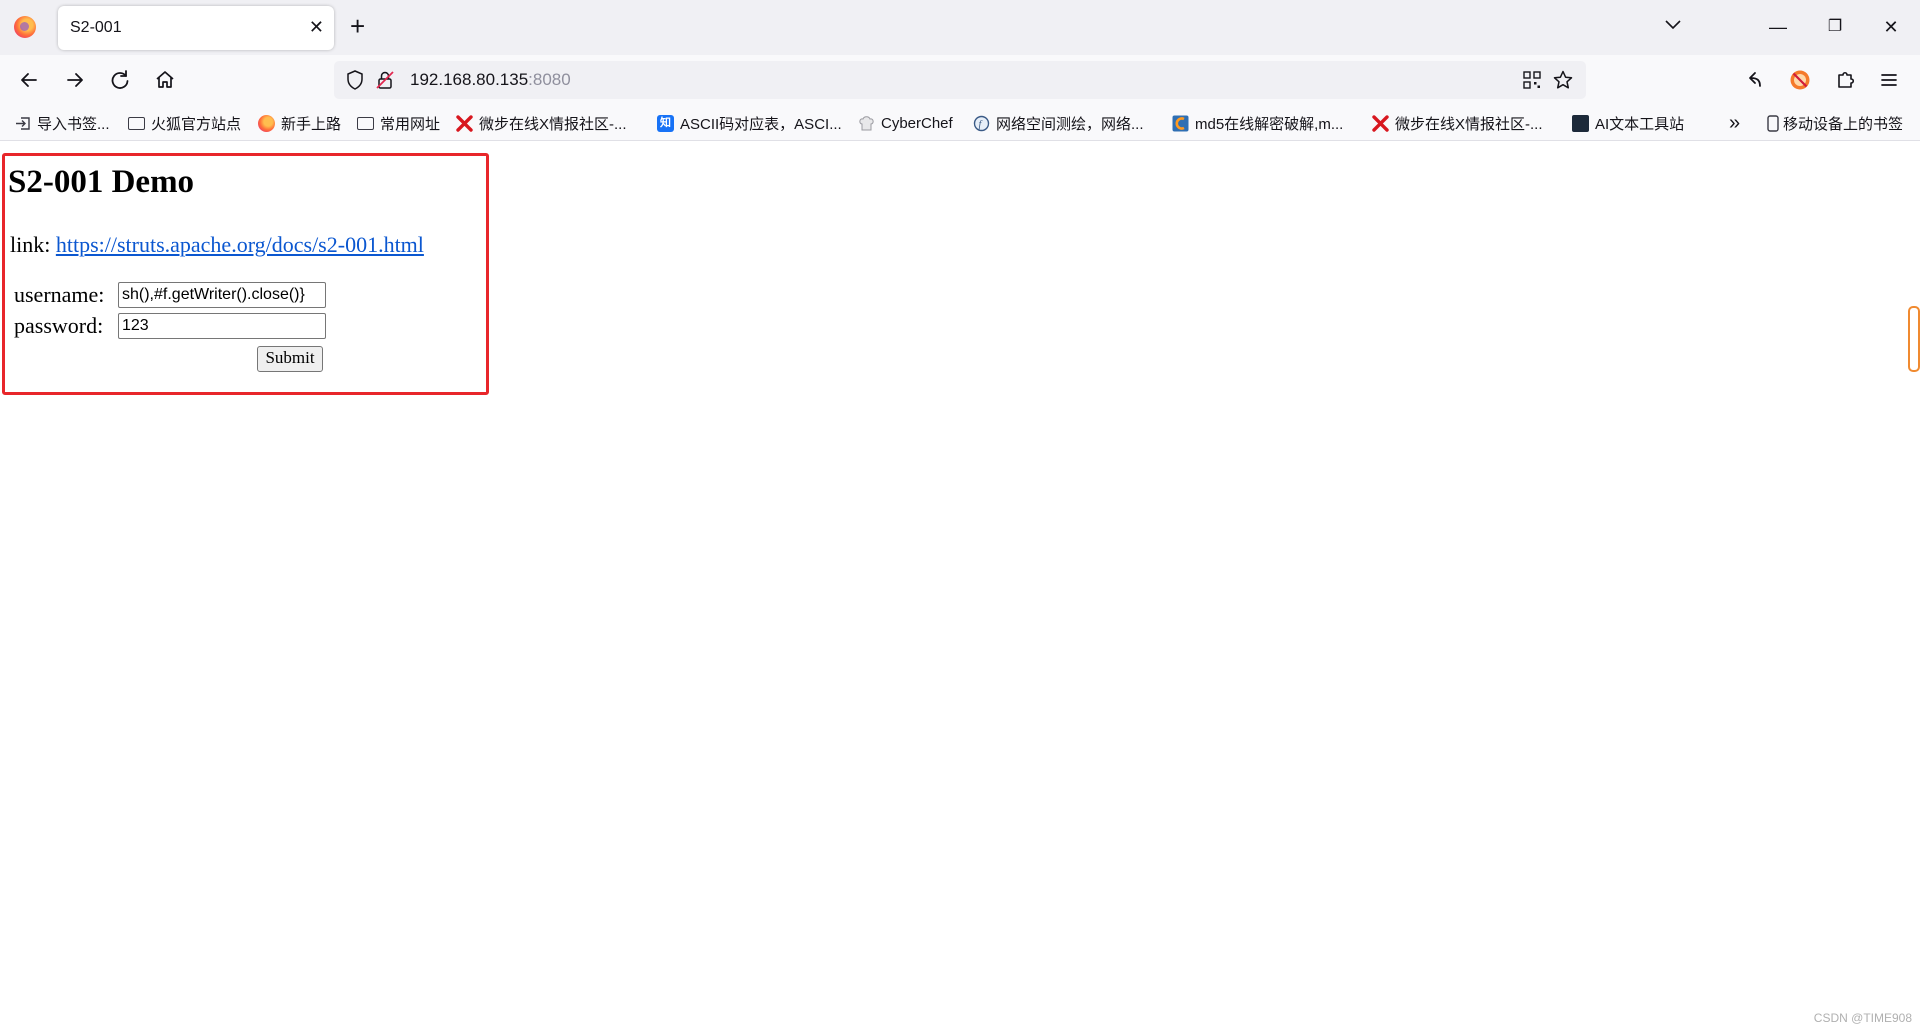 The height and width of the screenshot is (1029, 1920). Describe the element at coordinates (866, 122) in the screenshot. I see `cyberchef-icon` at that location.